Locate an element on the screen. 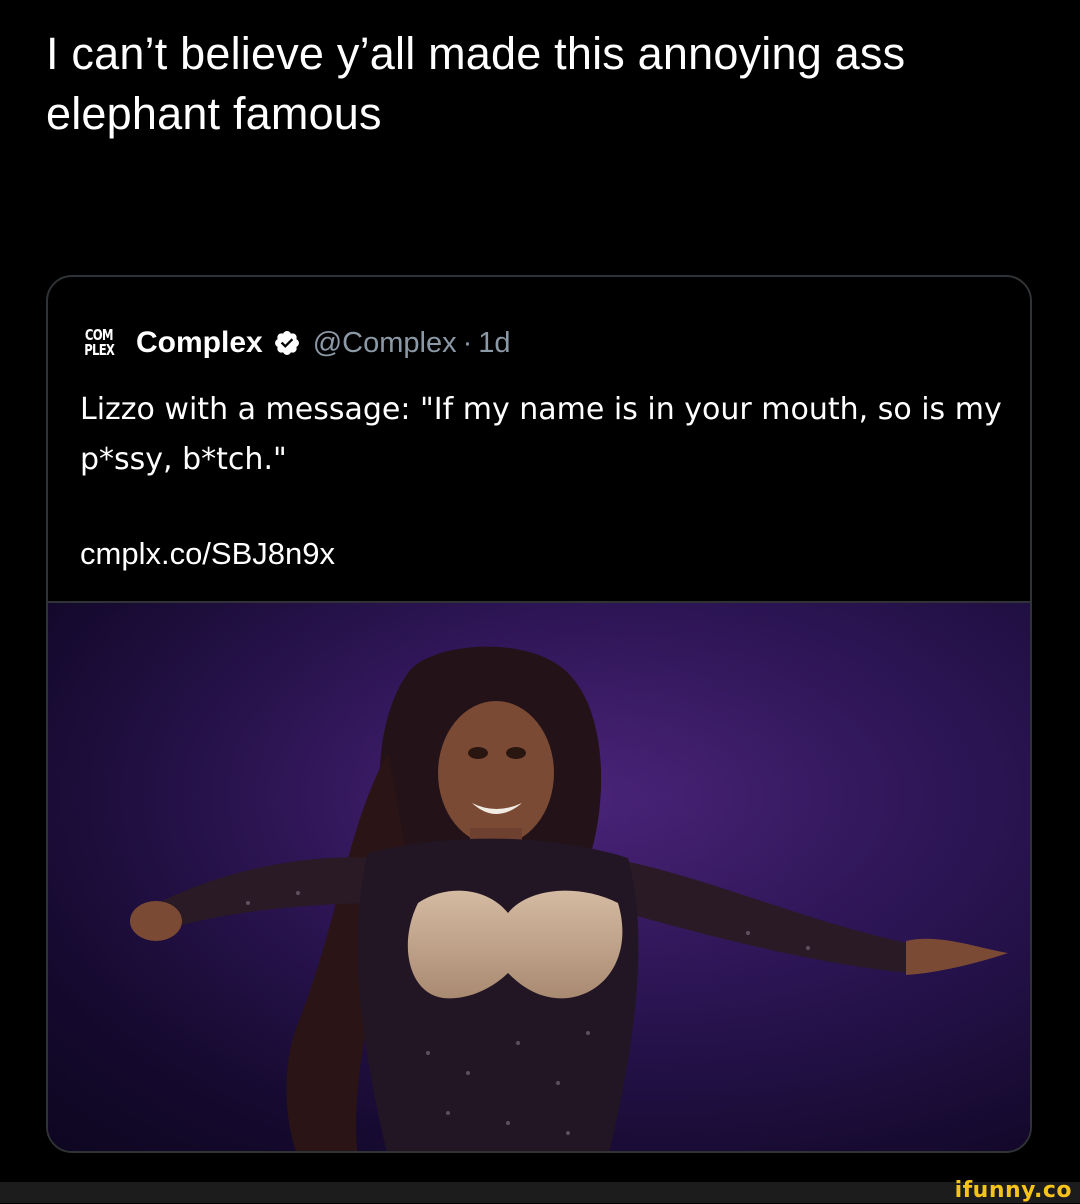  handle: @Complex is located at coordinates (385, 343).